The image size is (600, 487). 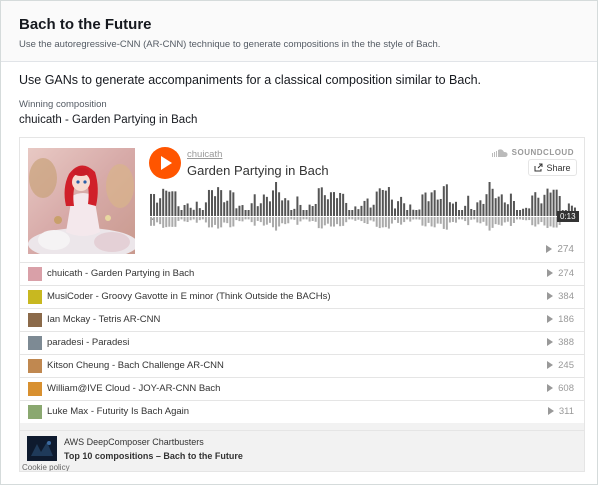 What do you see at coordinates (204, 154) in the screenshot?
I see `uploader-link: chuicath` at bounding box center [204, 154].